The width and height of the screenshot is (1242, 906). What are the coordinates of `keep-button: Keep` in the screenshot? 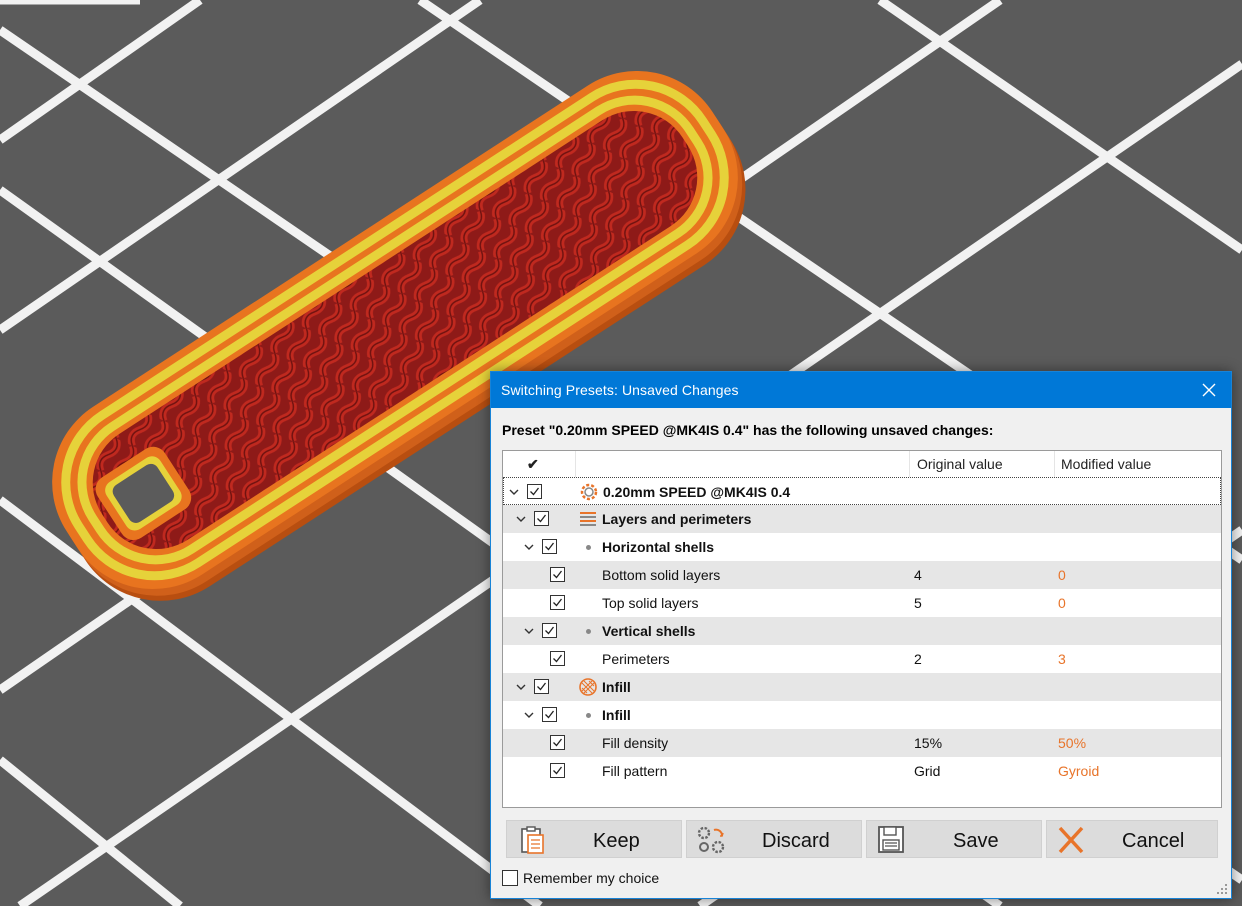 It's located at (594, 839).